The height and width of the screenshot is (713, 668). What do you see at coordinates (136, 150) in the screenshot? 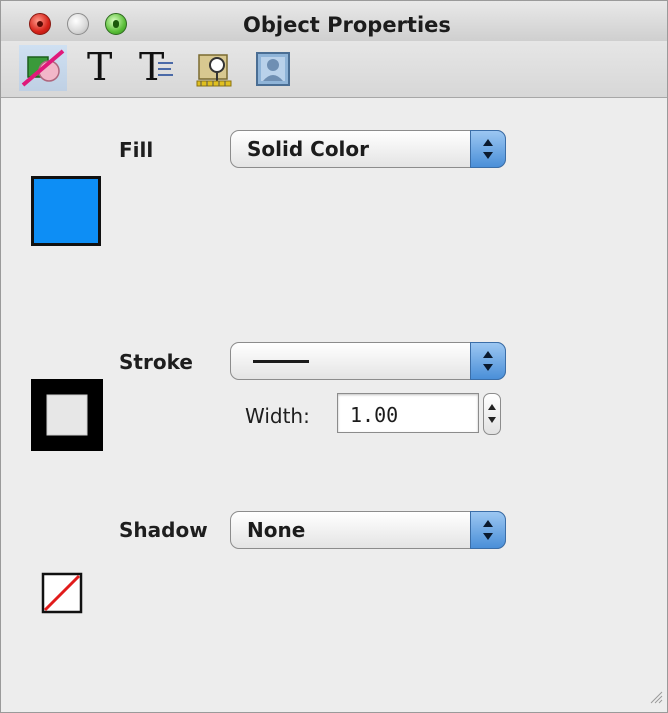
I see `fill-label: Fill` at bounding box center [136, 150].